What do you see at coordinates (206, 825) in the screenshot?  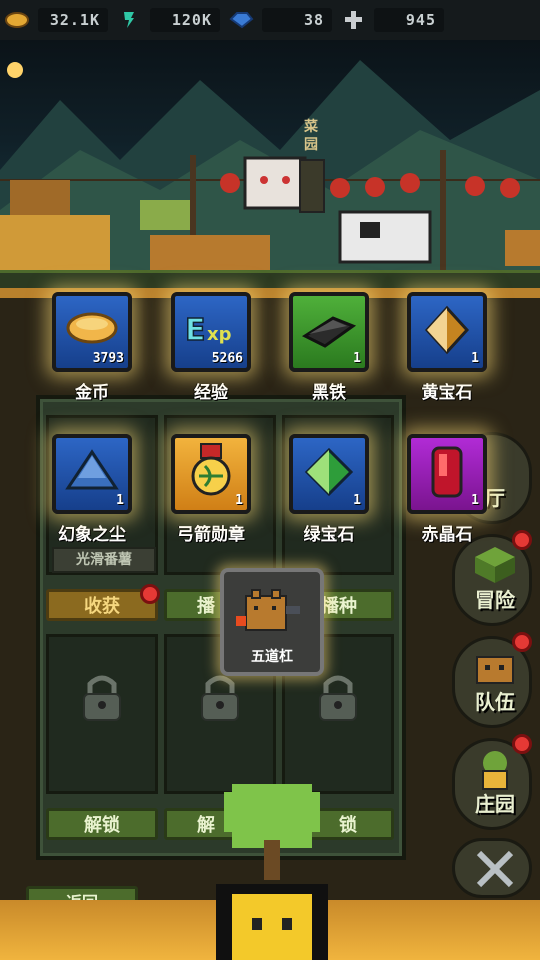 I see `unlock-label-2: 解` at bounding box center [206, 825].